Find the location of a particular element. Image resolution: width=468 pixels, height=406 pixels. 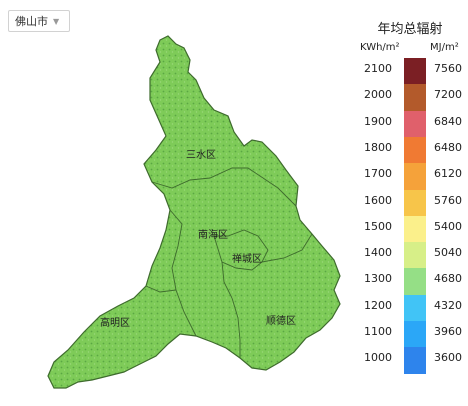

legend-tick-mj: 4680 is located at coordinates (448, 279).